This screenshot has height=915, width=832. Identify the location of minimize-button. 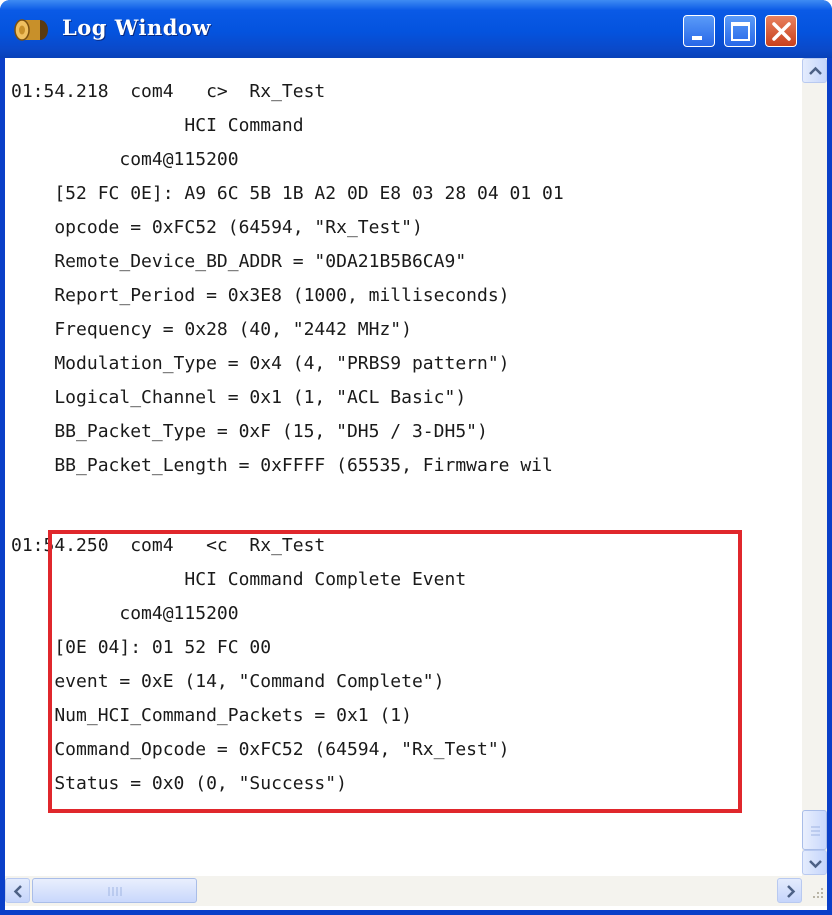
(699, 31).